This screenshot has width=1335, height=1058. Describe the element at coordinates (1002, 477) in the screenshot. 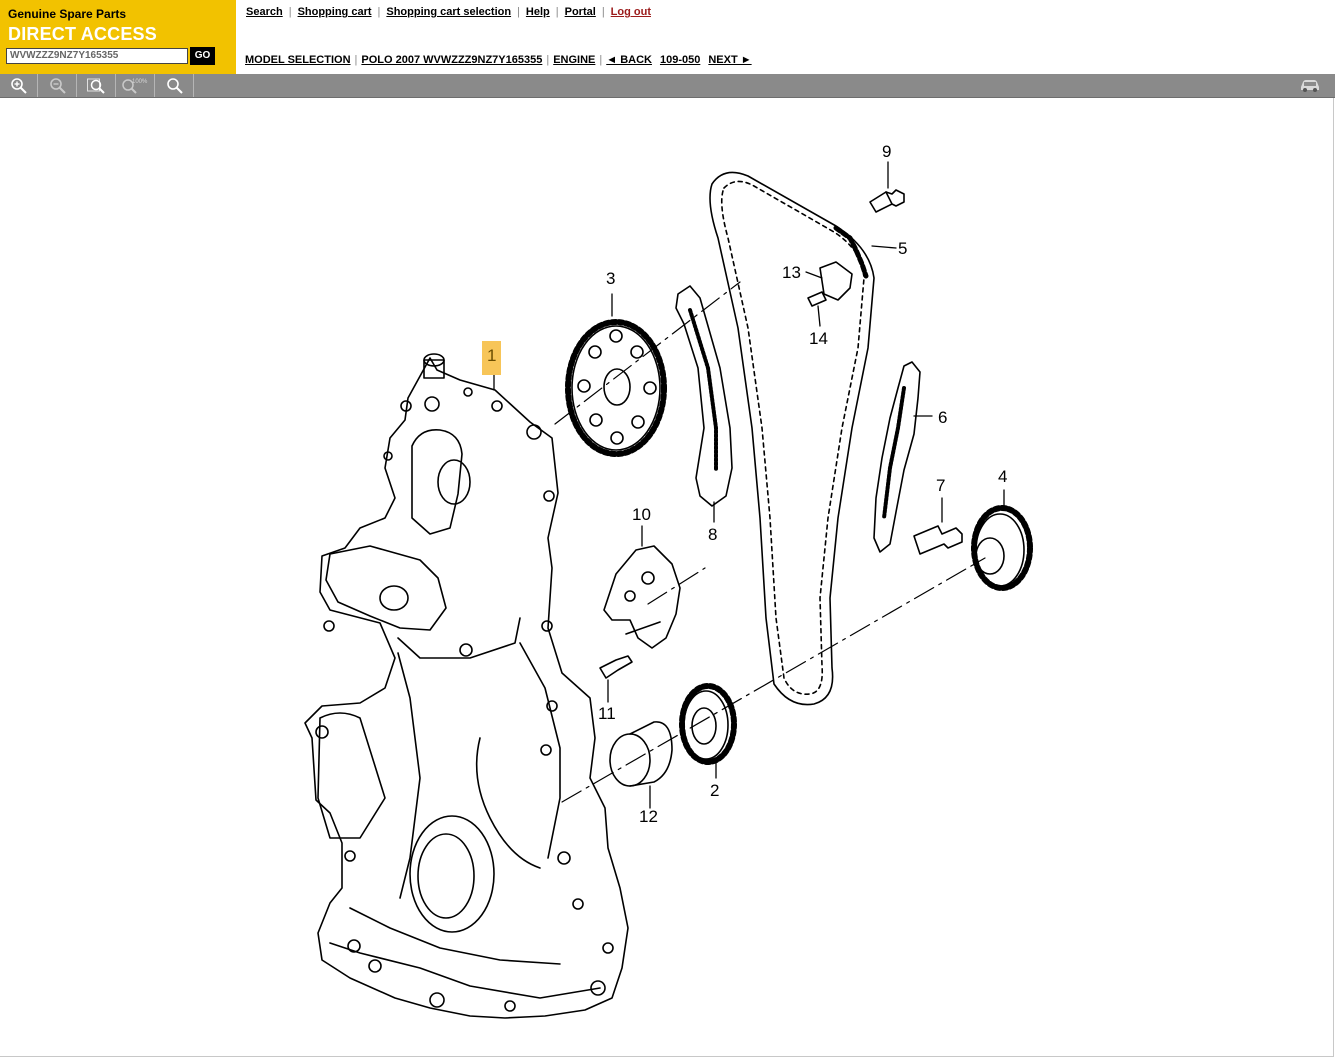

I see `callout-4: 4` at that location.